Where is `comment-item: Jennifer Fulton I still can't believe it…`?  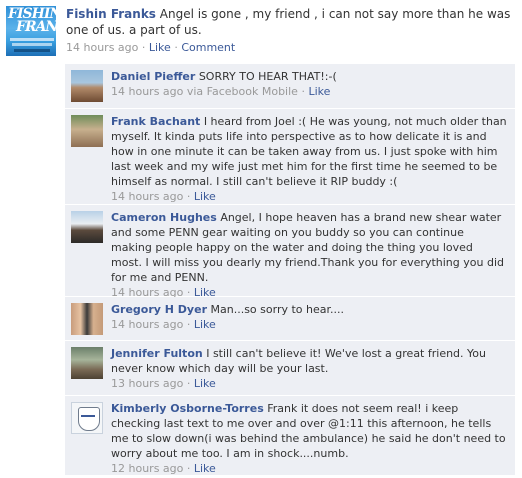
comment-item: Jennifer Fulton I still can't believe it… is located at coordinates (290, 368).